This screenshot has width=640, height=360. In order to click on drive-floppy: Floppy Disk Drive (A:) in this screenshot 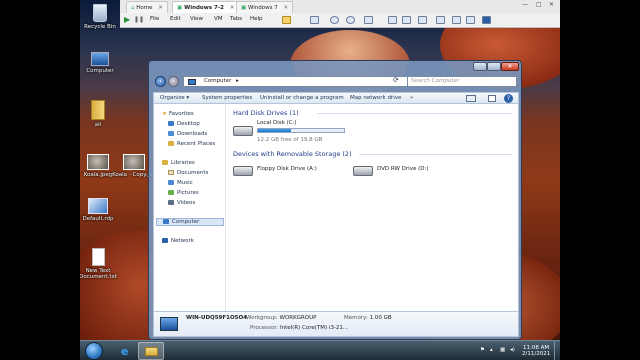, I will do `click(288, 172)`.